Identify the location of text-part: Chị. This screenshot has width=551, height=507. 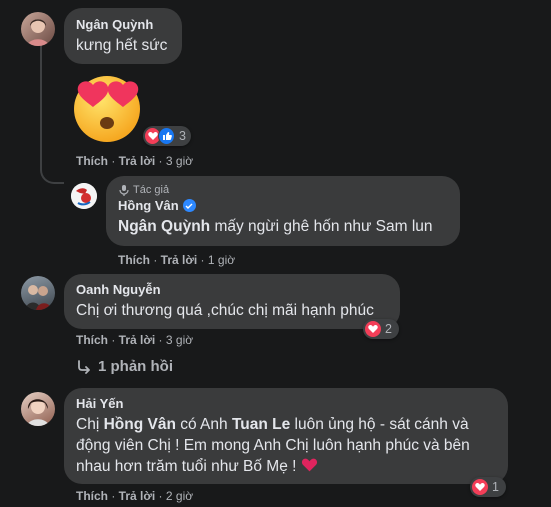
(90, 424).